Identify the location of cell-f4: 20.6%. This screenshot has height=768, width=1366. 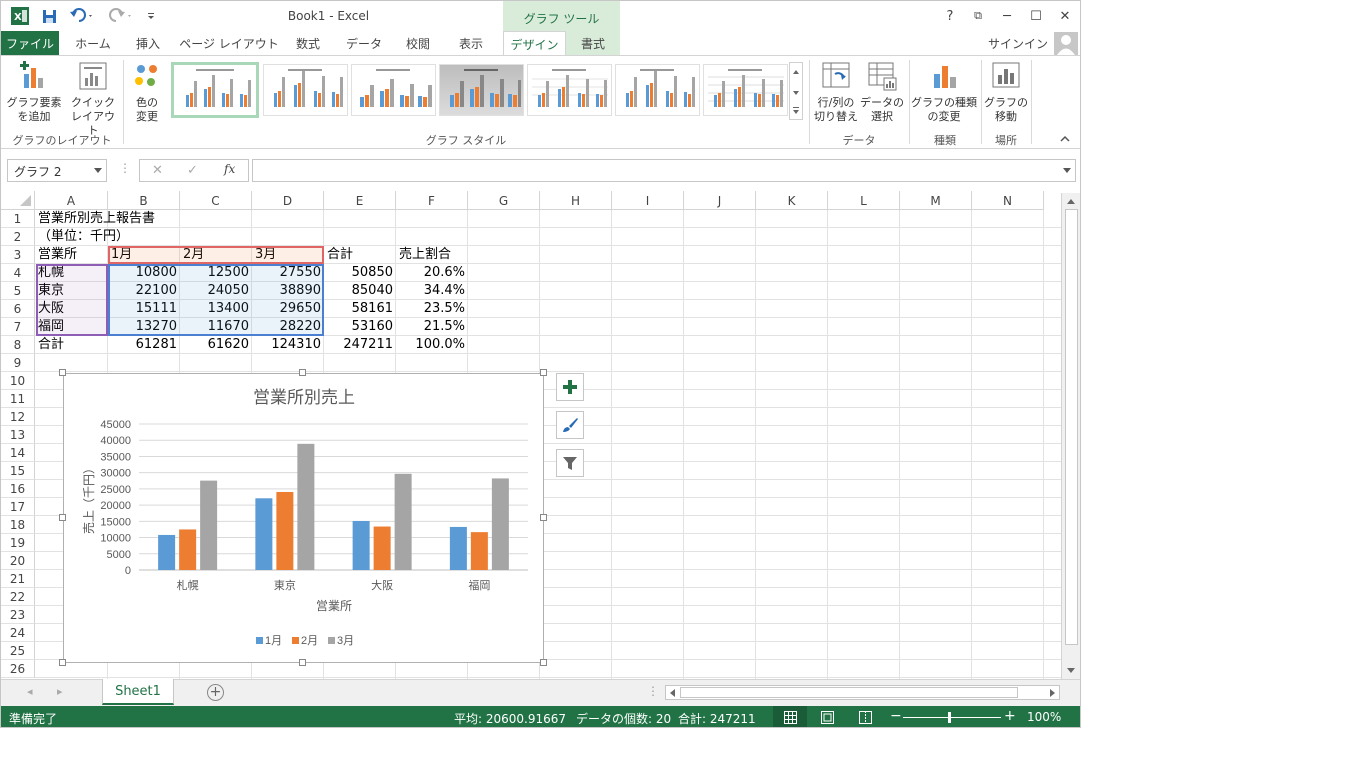
(432, 273).